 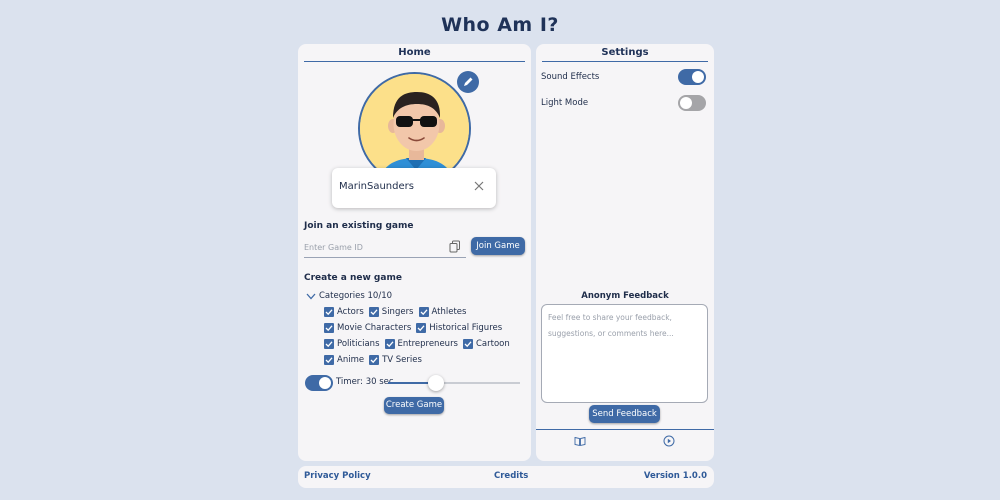 What do you see at coordinates (353, 278) in the screenshot?
I see `create-game-heading: Create a new game` at bounding box center [353, 278].